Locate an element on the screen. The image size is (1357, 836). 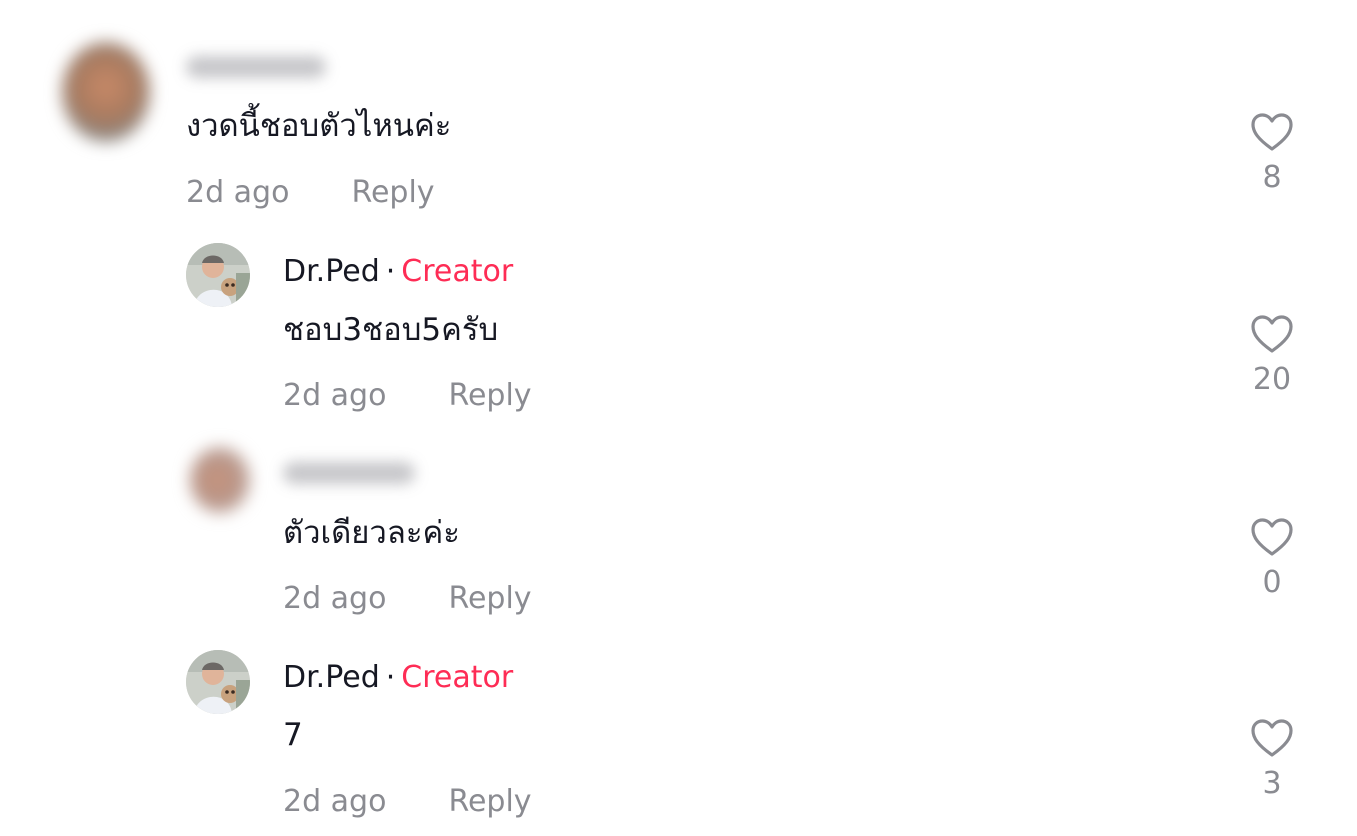
like-button: 20 is located at coordinates (1272, 355).